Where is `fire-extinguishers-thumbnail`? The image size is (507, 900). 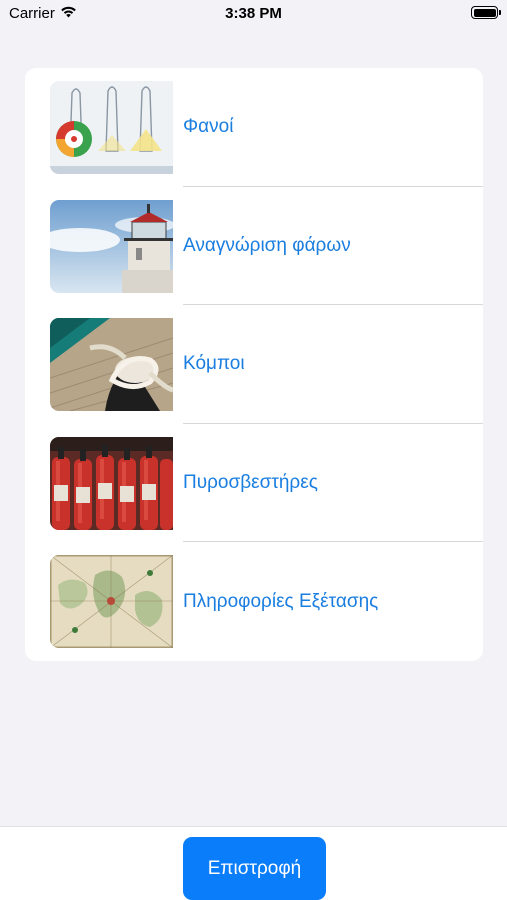 fire-extinguishers-thumbnail is located at coordinates (111, 483).